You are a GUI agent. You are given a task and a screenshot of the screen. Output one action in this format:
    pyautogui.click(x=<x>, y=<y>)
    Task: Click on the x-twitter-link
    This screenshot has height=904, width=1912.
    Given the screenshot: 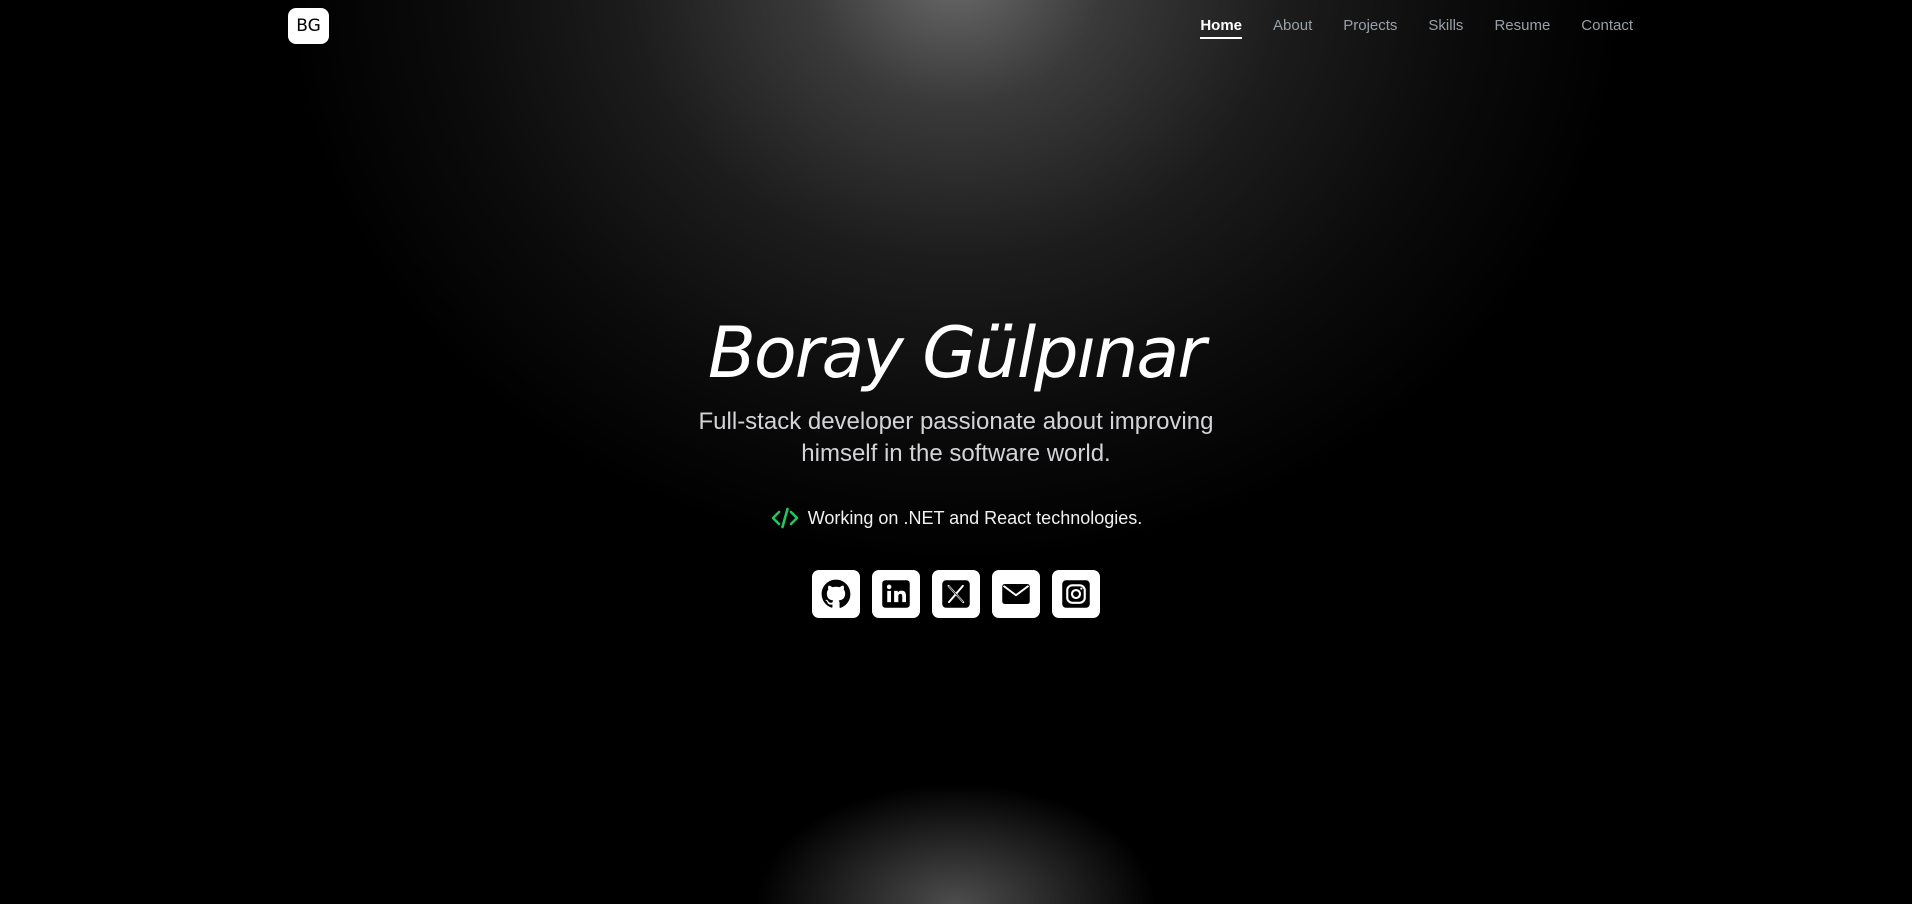 What is the action you would take?
    pyautogui.click(x=956, y=594)
    